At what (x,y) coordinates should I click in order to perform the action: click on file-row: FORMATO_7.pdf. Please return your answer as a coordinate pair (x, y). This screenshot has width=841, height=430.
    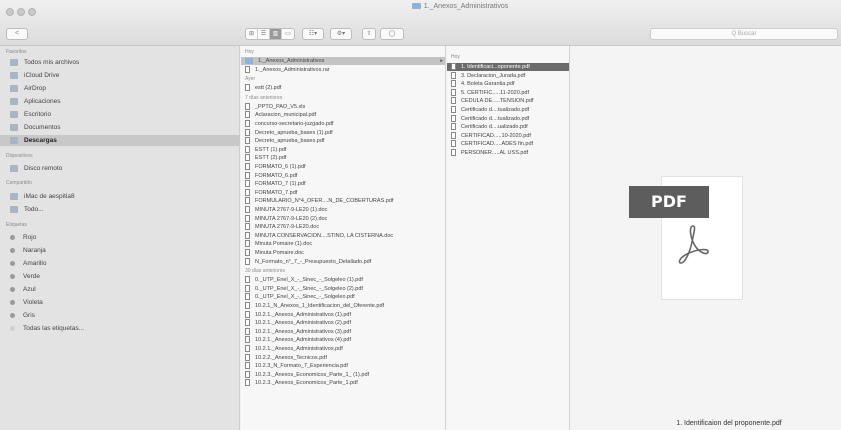
    Looking at the image, I should click on (345, 192).